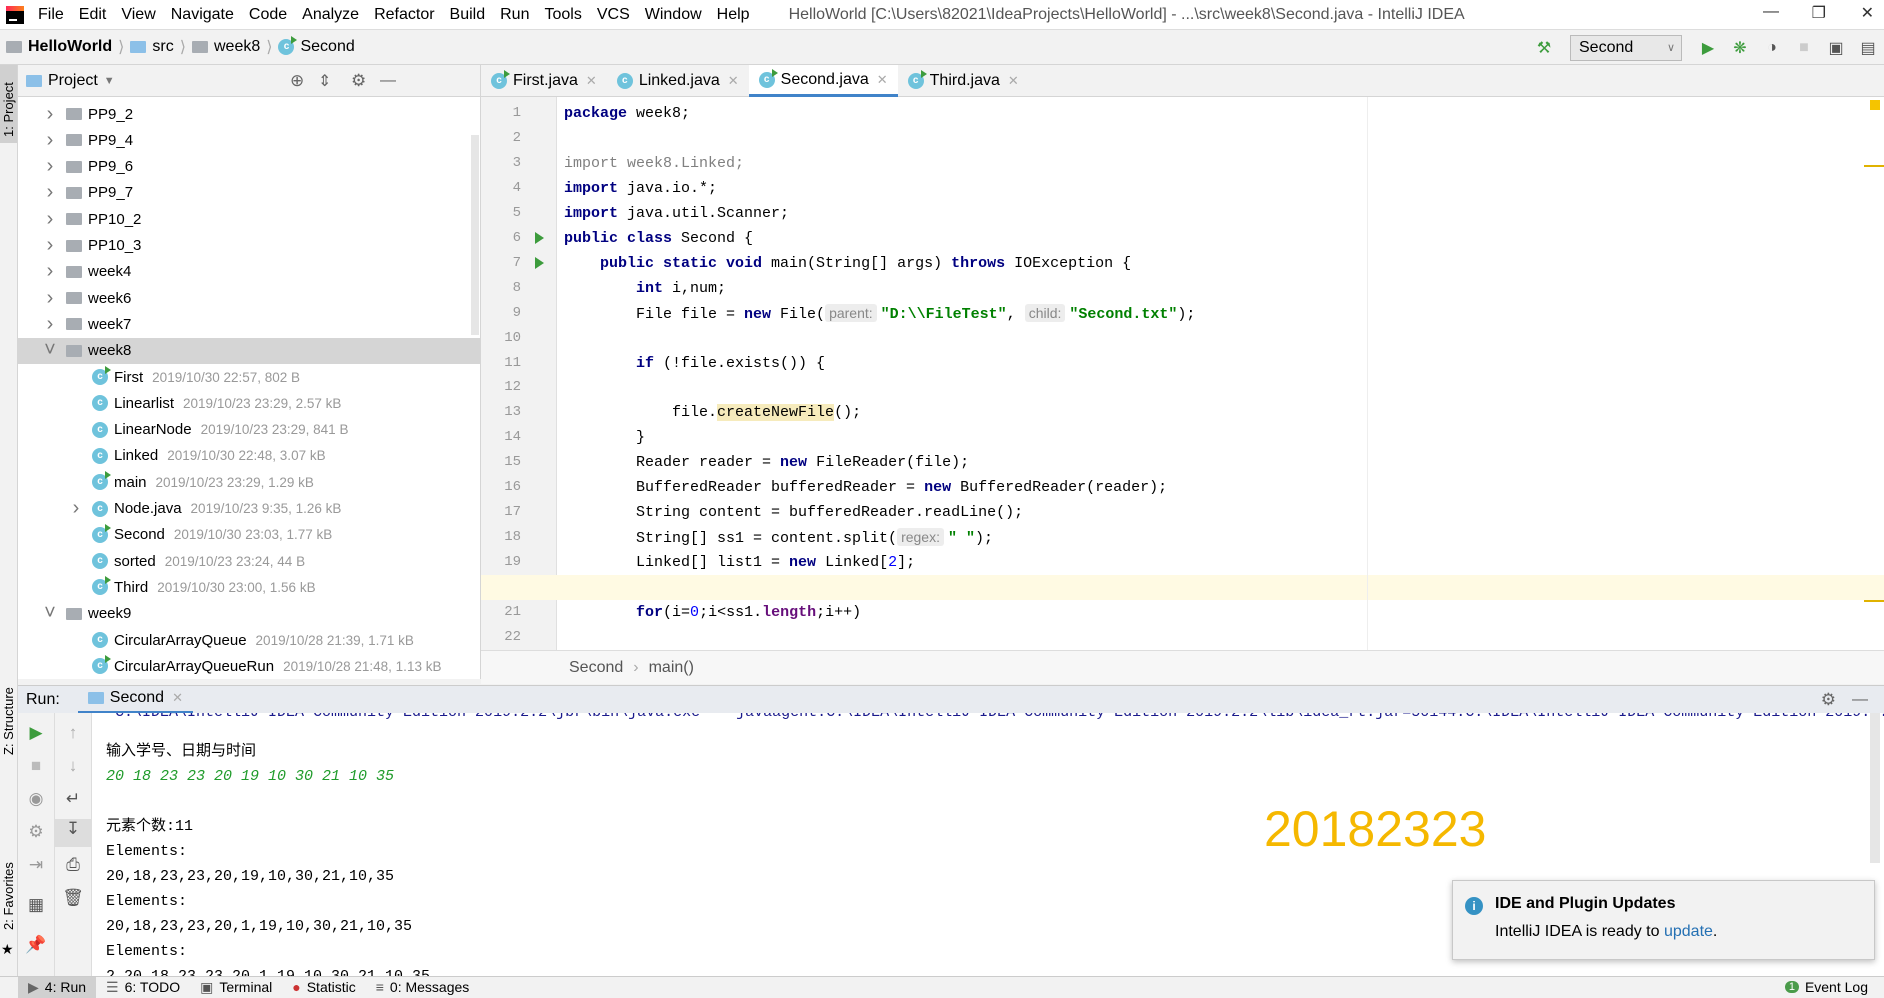  What do you see at coordinates (613, 15) in the screenshot?
I see `menu-vcs: VCS` at bounding box center [613, 15].